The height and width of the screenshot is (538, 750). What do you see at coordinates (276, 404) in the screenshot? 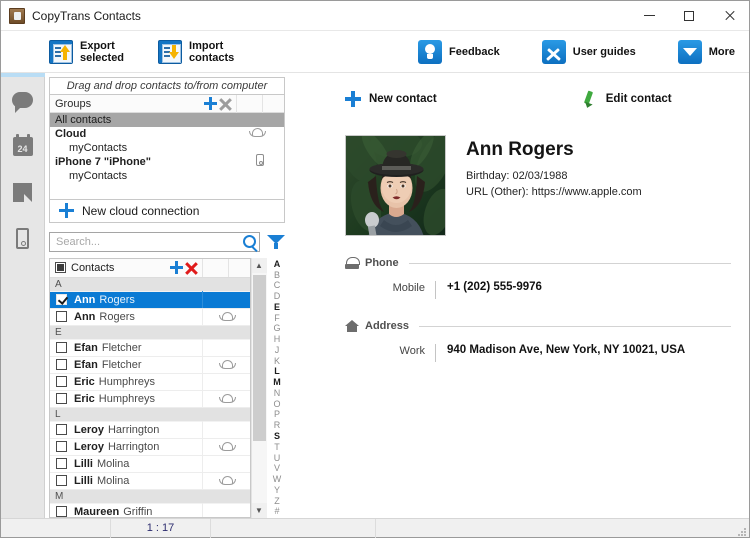
I see `alpha-O: O` at bounding box center [276, 404].